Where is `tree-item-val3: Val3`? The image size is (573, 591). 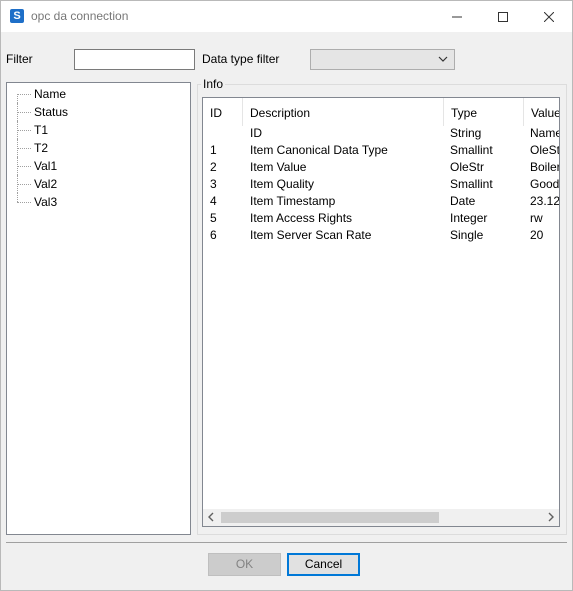 tree-item-val3: Val3 is located at coordinates (92, 202).